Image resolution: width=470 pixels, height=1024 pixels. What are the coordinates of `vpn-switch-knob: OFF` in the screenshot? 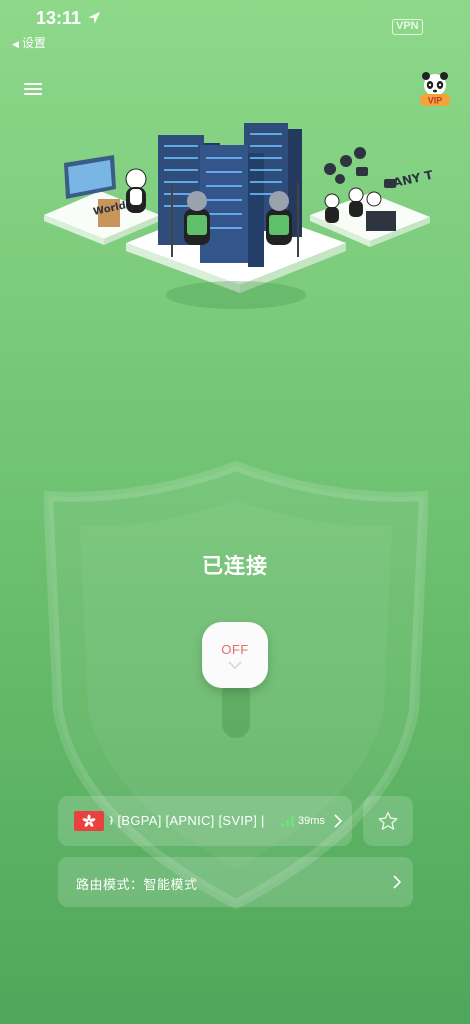 It's located at (235, 655).